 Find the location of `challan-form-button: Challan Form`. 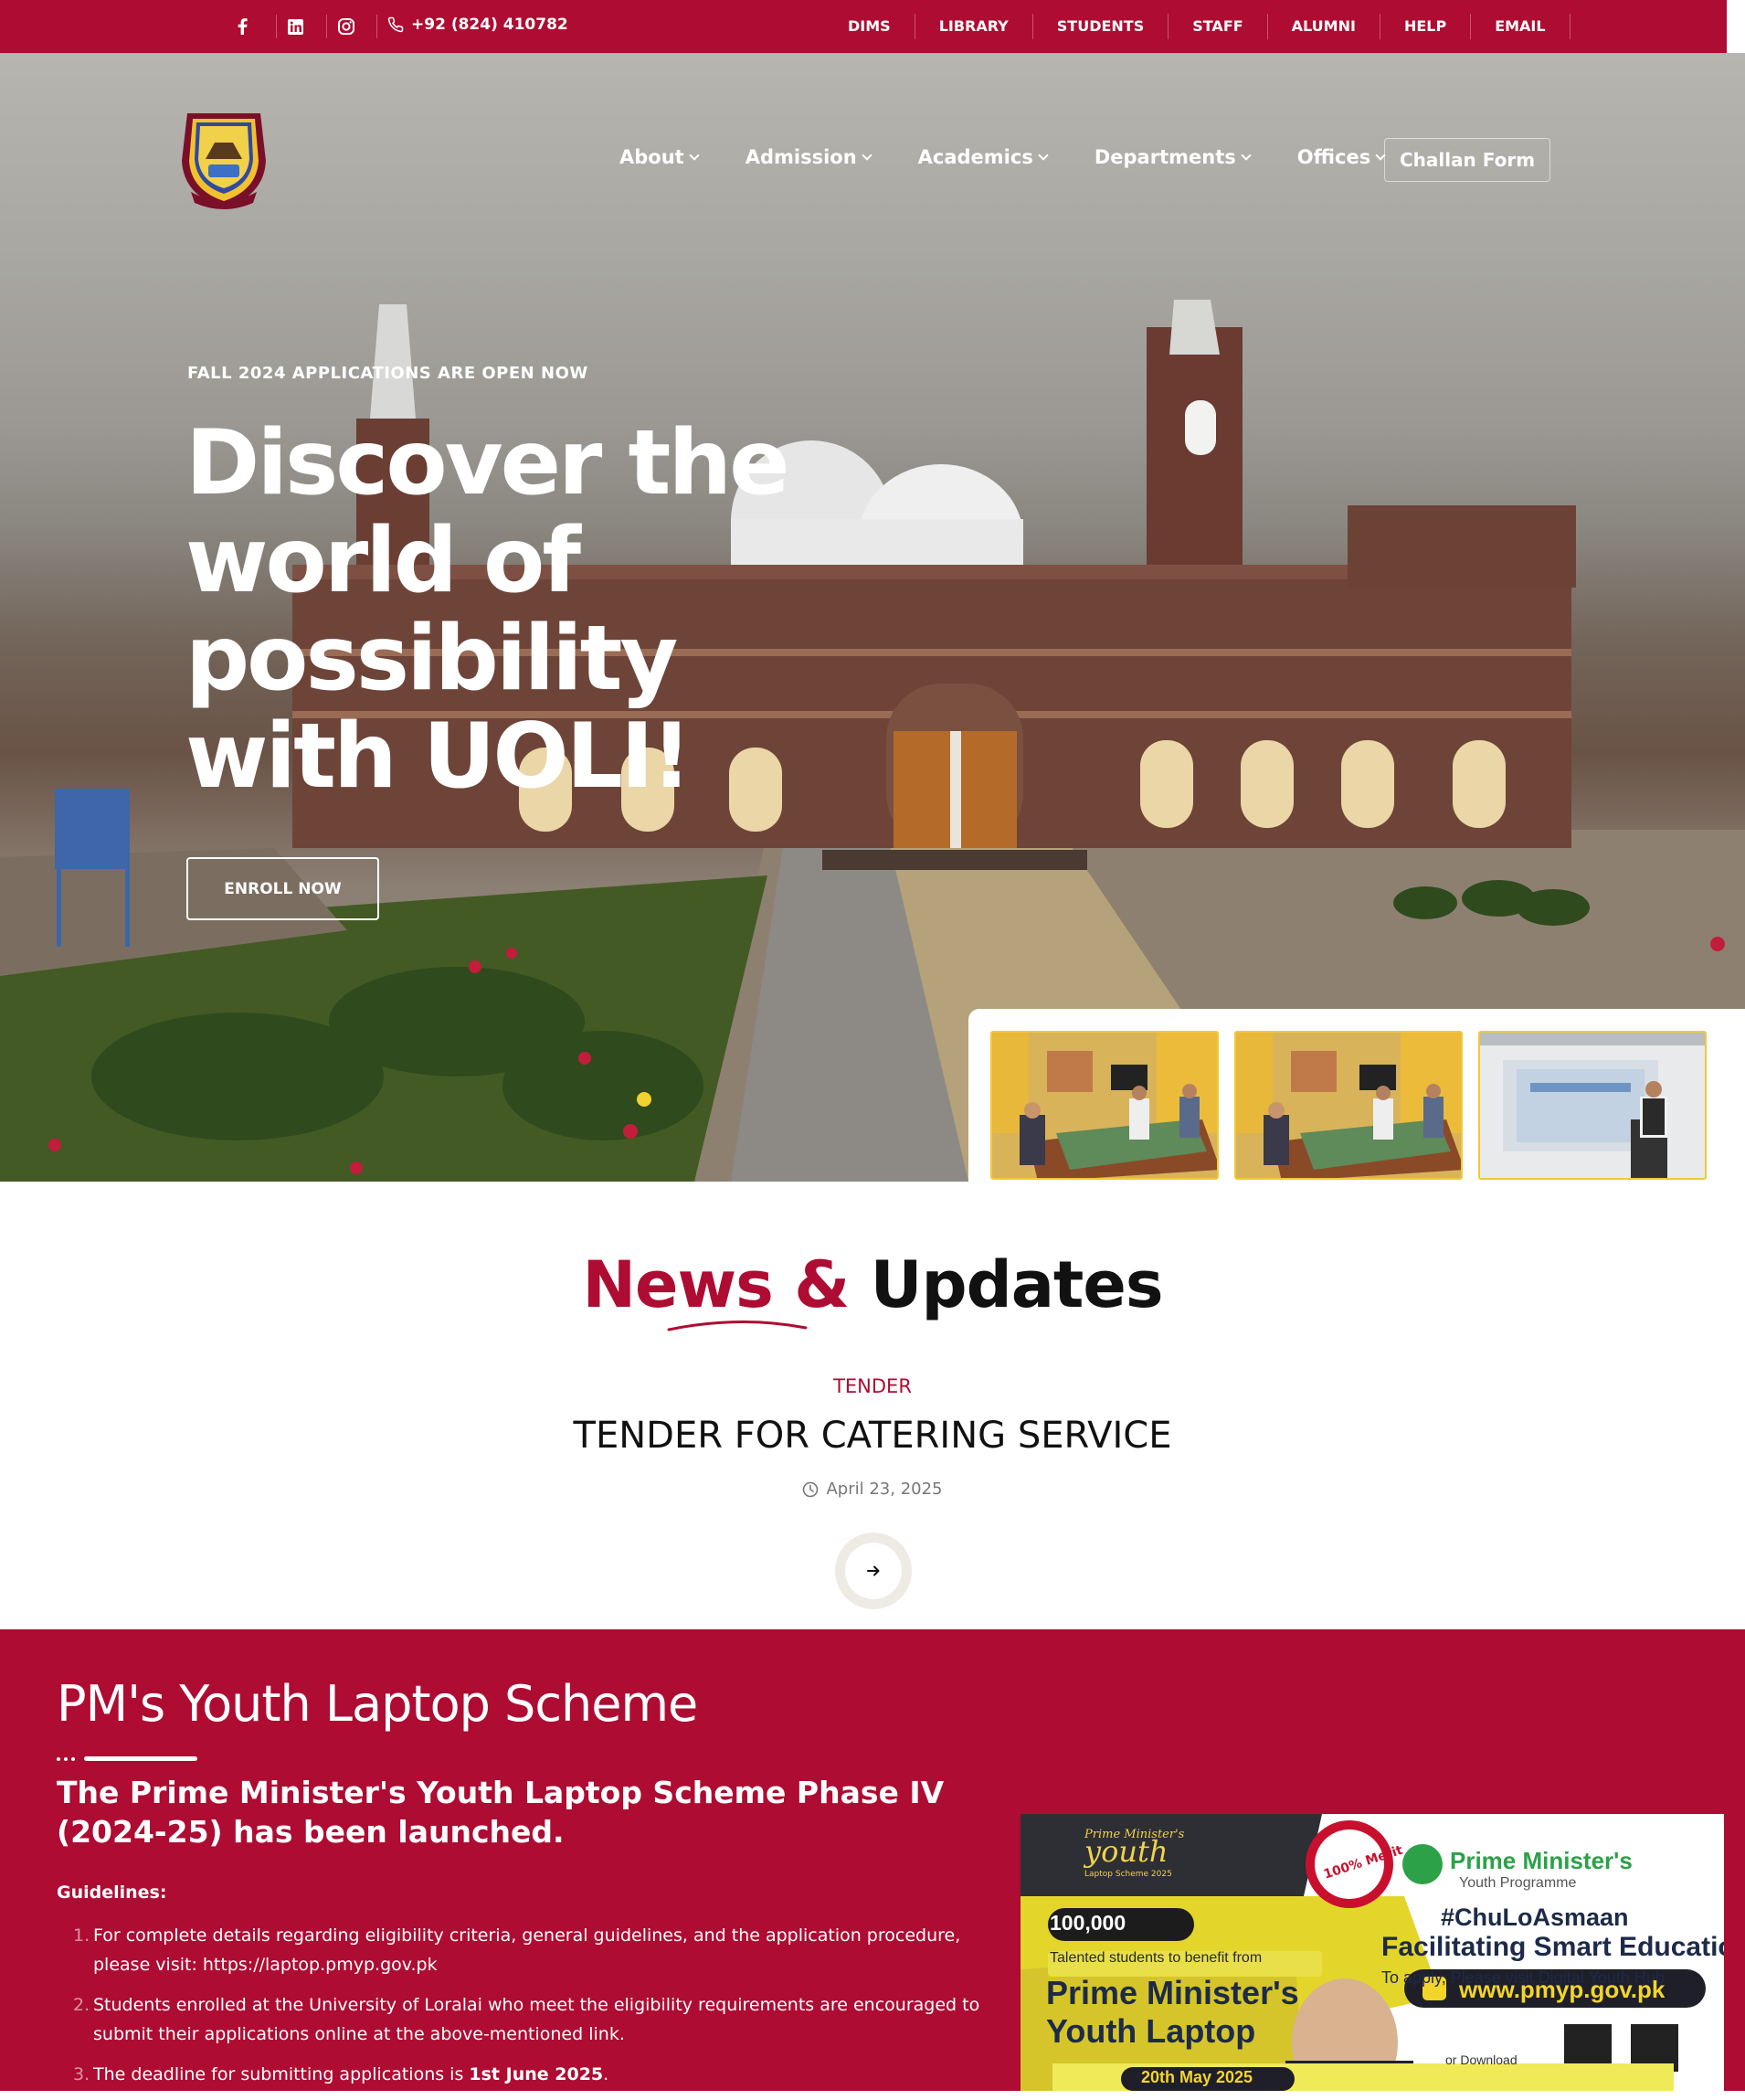

challan-form-button: Challan Form is located at coordinates (1467, 160).